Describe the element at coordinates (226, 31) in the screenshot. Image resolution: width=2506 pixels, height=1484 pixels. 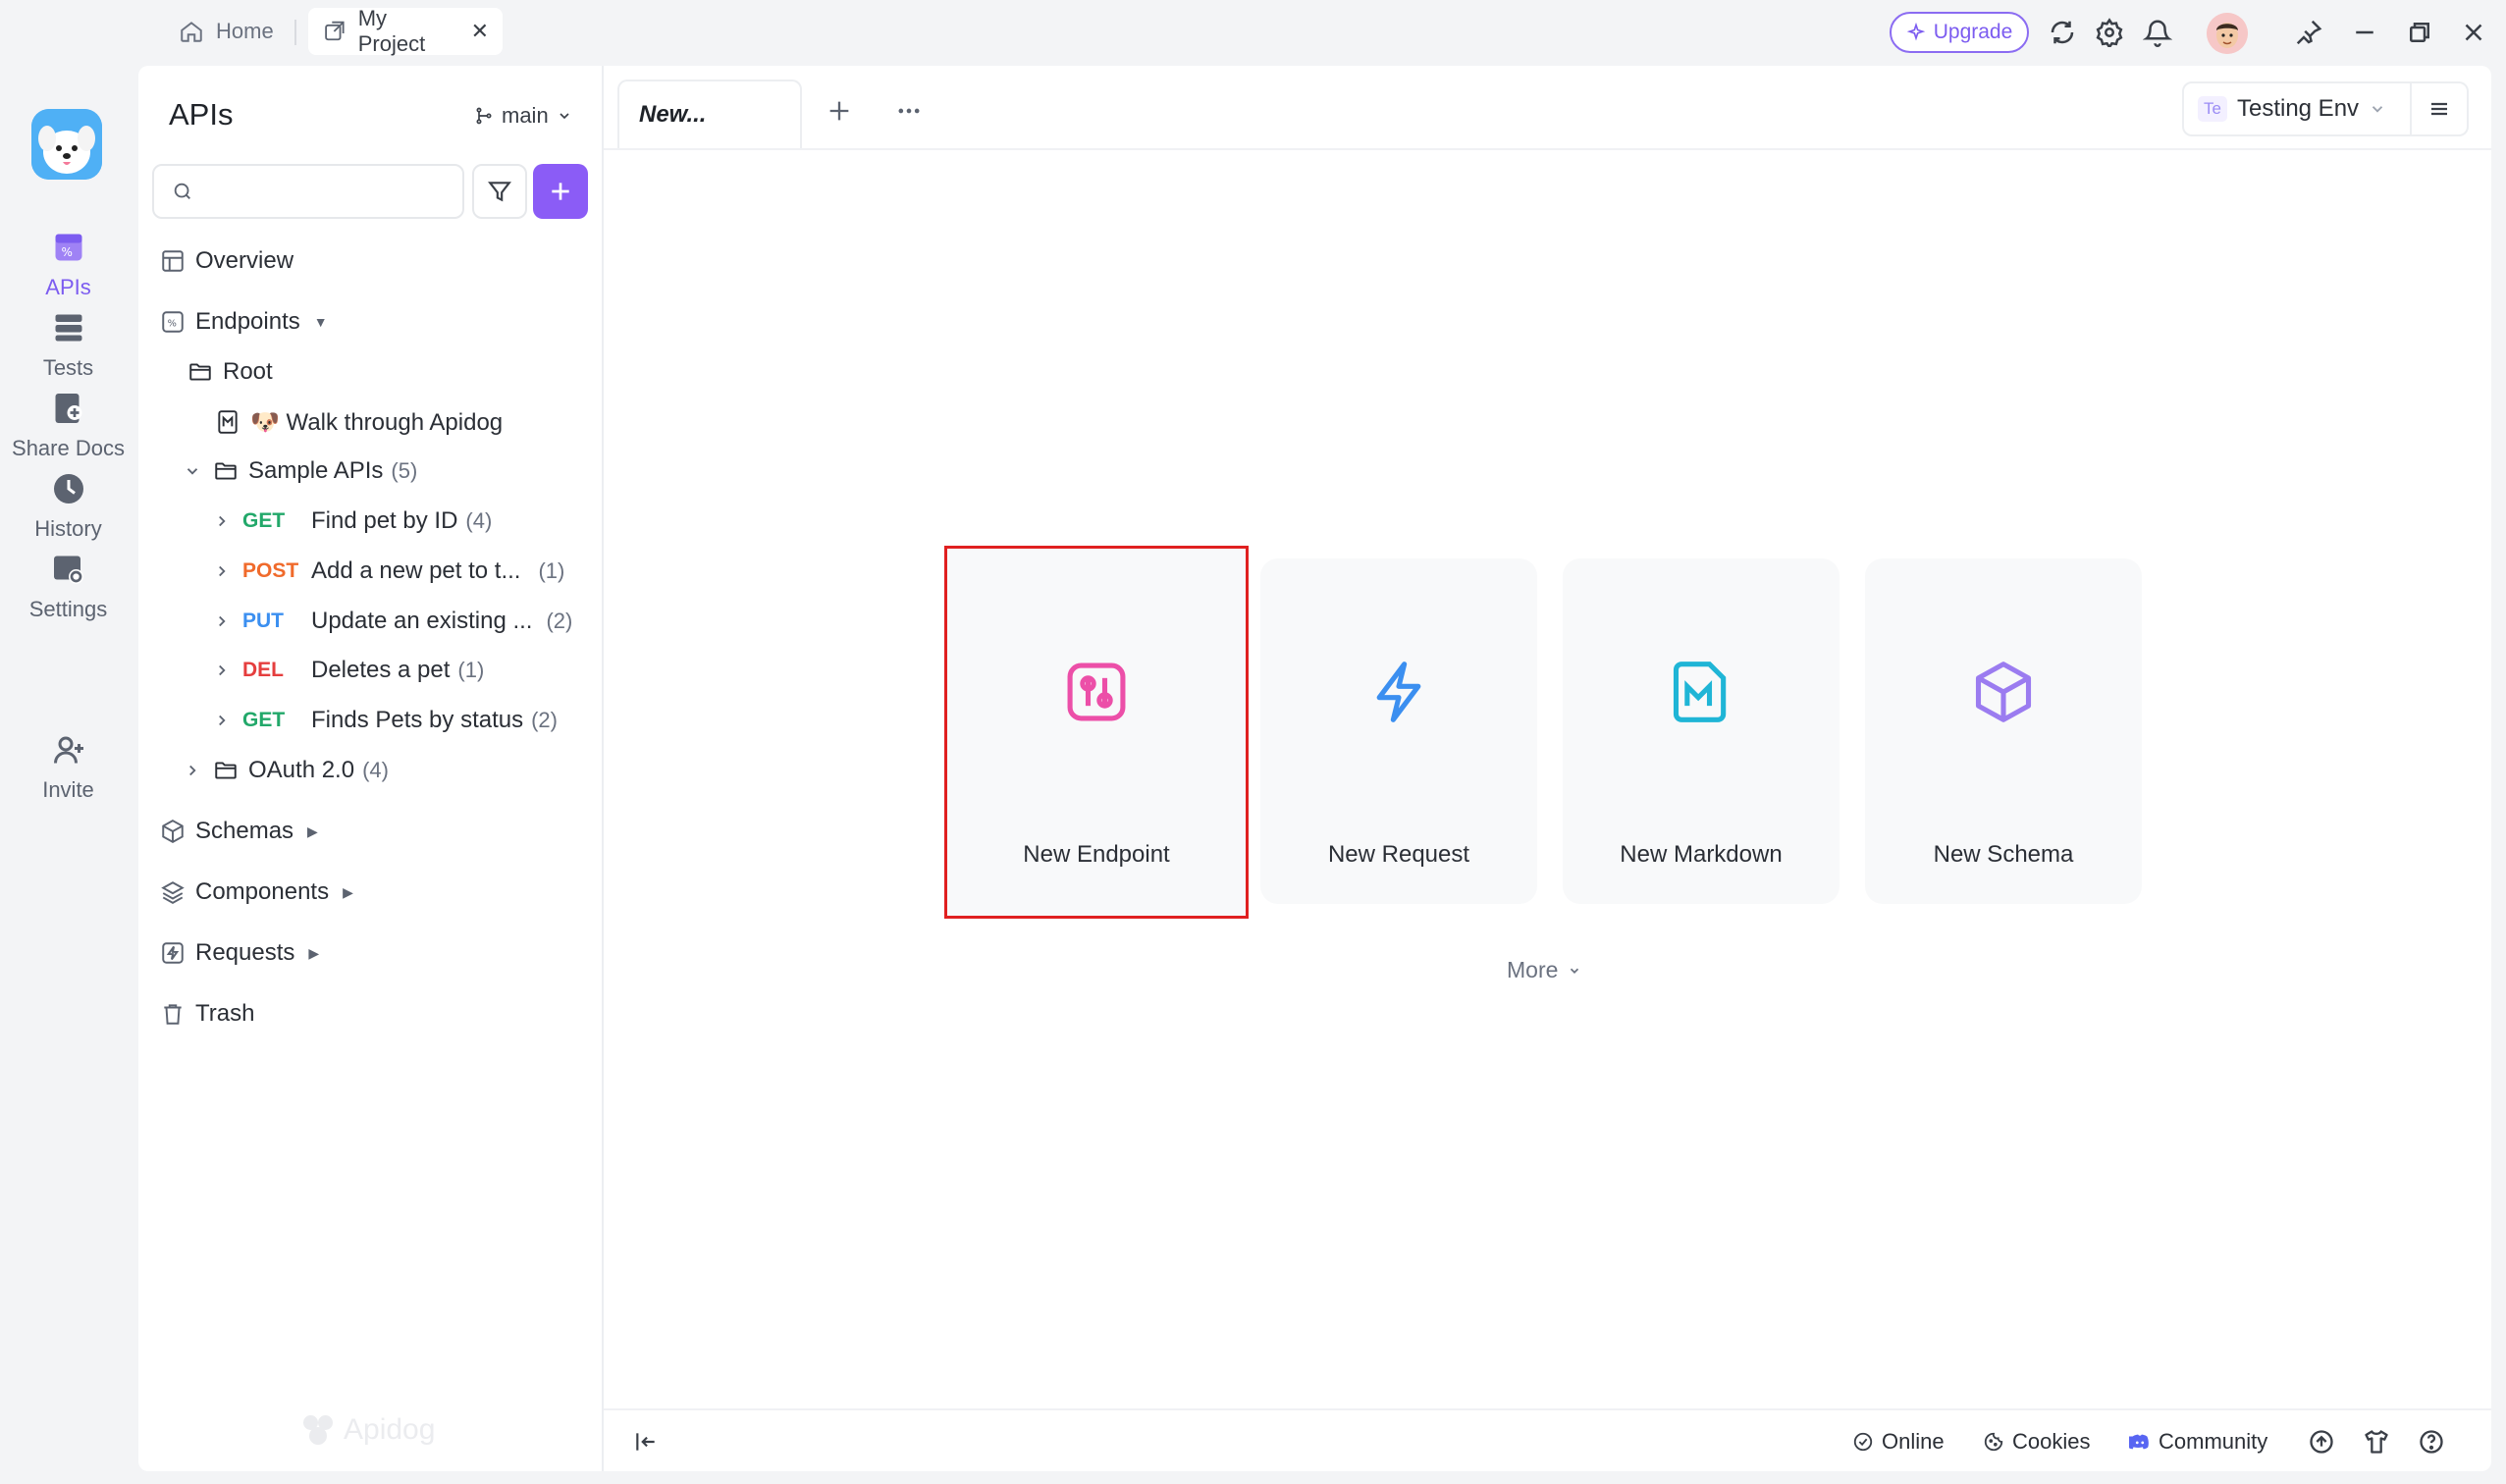
I see `tab-home: Home` at that location.